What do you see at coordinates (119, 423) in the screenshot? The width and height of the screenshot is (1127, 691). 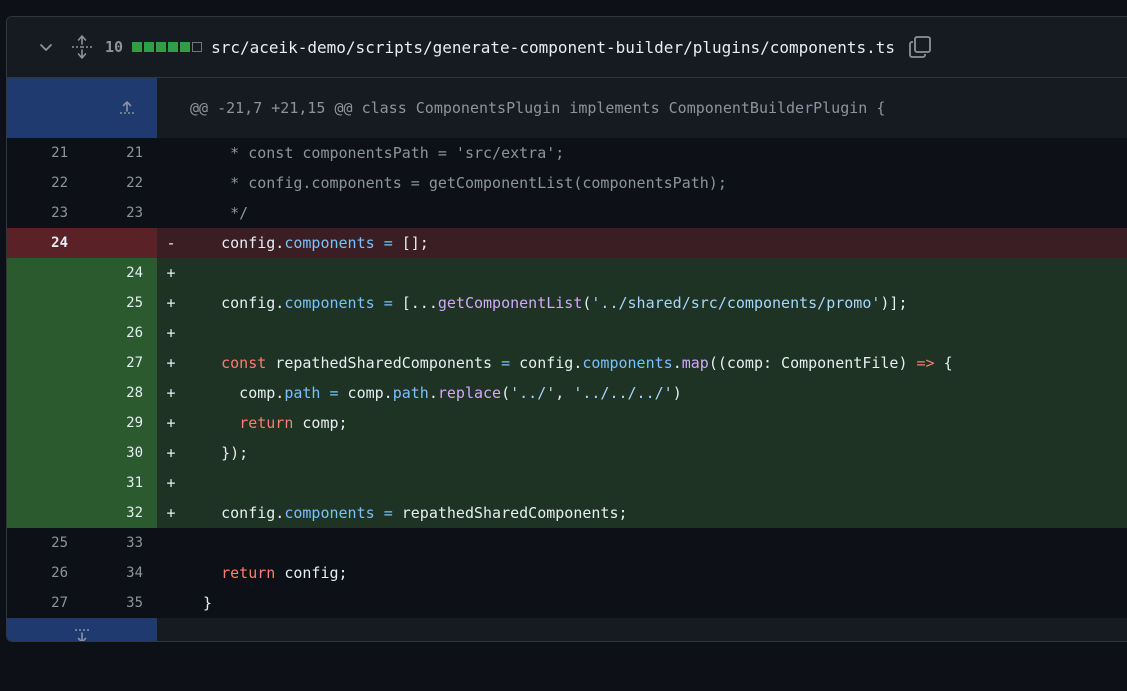 I see `new-line-number: 29` at bounding box center [119, 423].